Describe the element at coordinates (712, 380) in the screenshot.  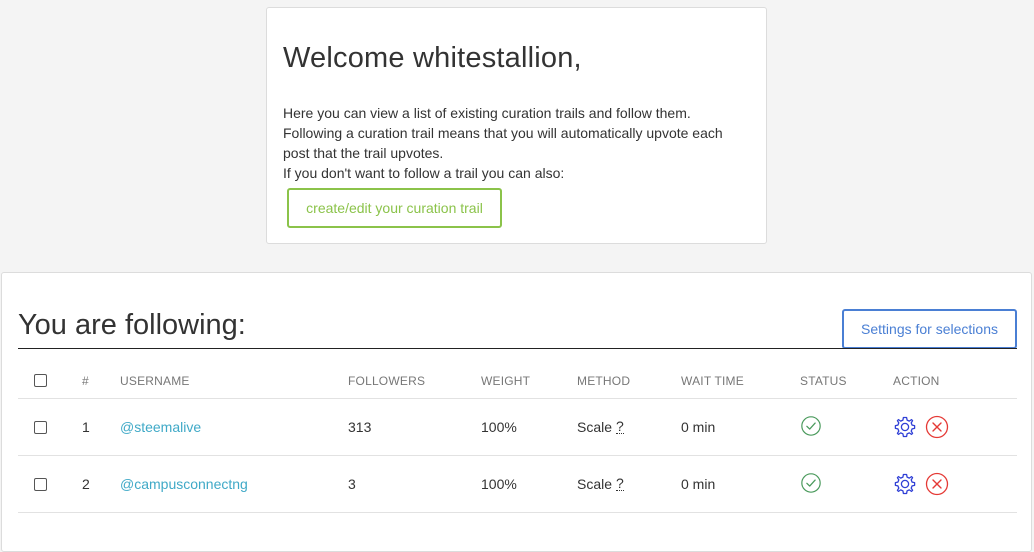
I see `column-header-wait-time: WAIT TIME` at that location.